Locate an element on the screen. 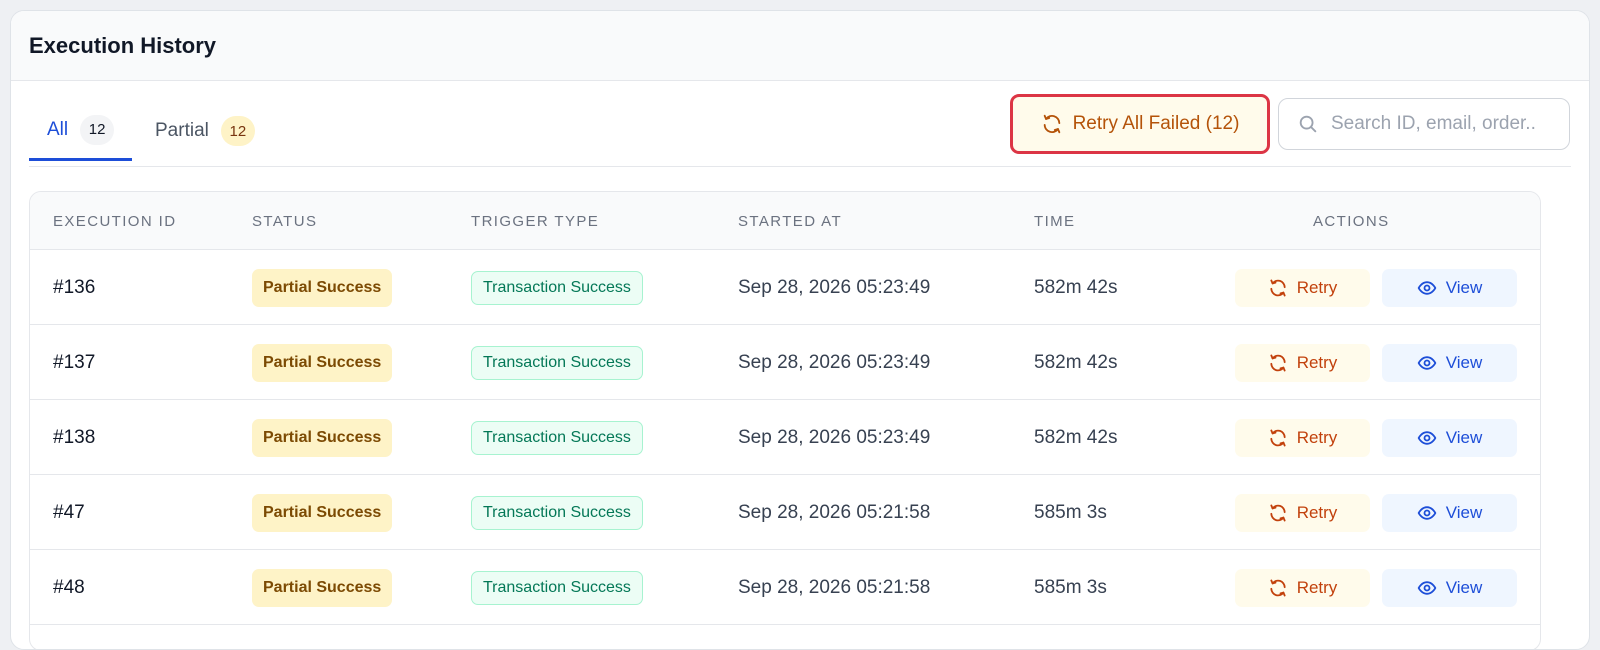  panel-header: Execution History is located at coordinates (800, 46).